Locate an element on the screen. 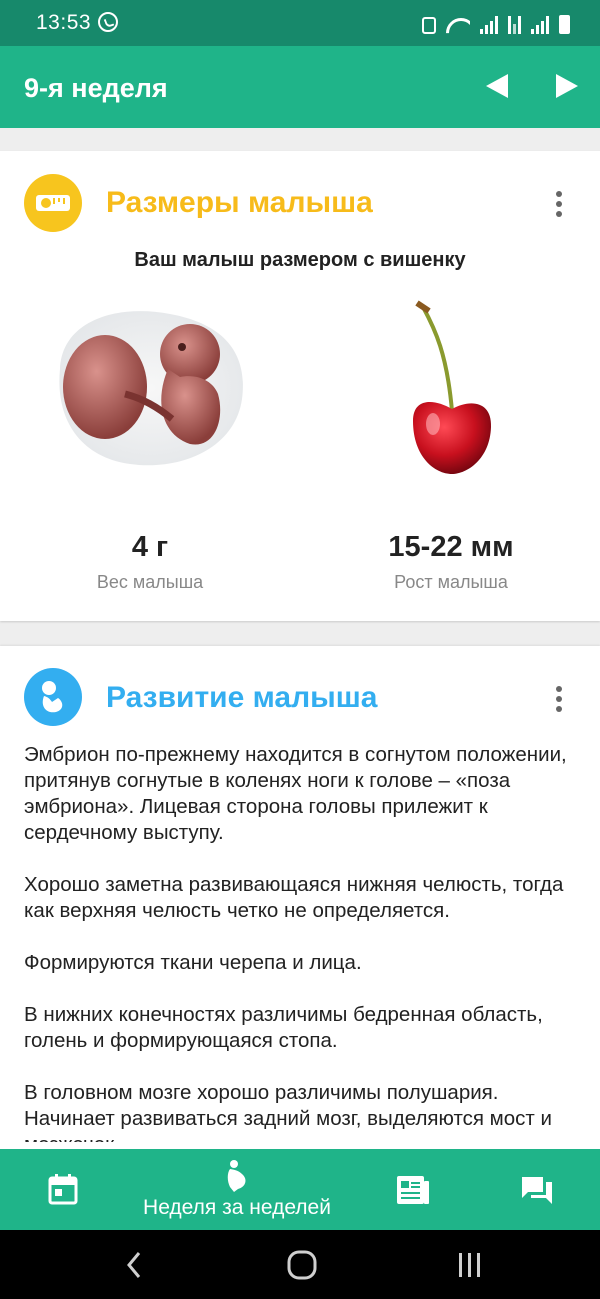  wifi-icon is located at coordinates (458, 25).